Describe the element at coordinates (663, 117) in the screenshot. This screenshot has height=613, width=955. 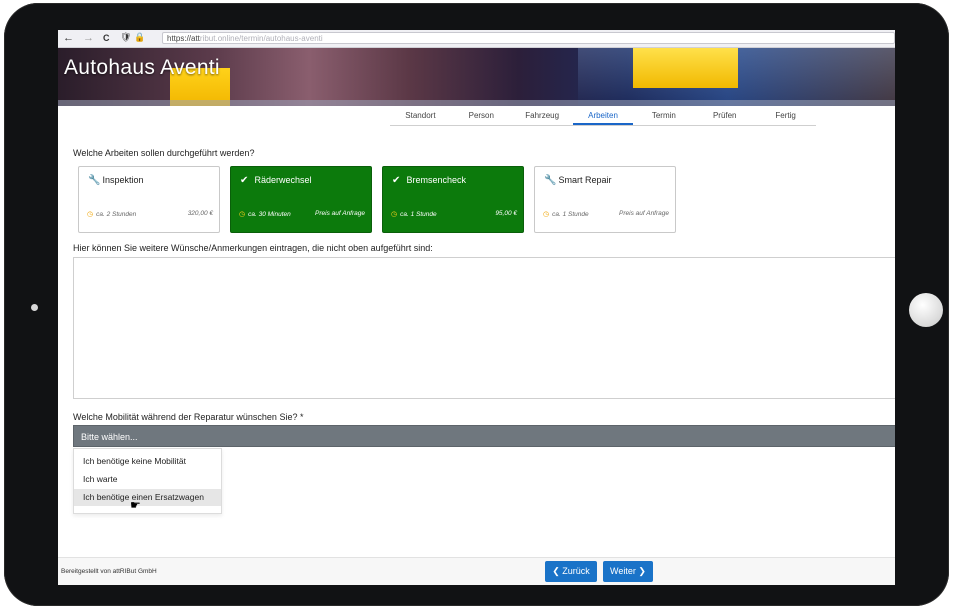
I see `step-tab: Termin` at that location.